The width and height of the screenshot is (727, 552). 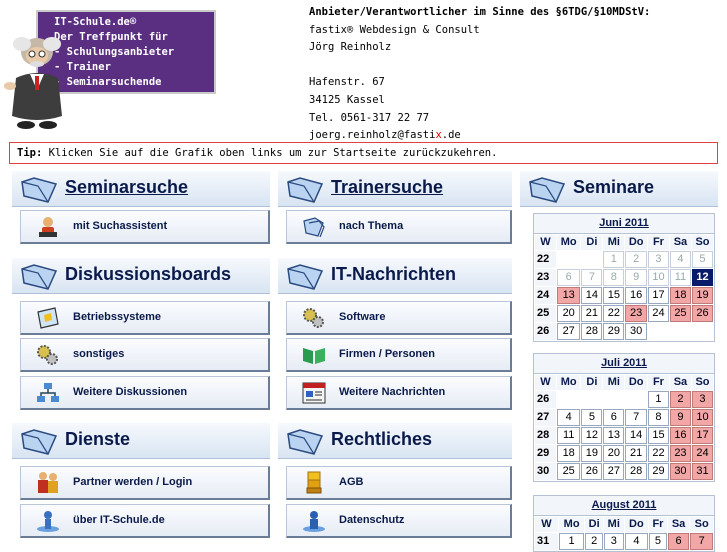 What do you see at coordinates (37, 80) in the screenshot?
I see `professor-mascot-icon` at bounding box center [37, 80].